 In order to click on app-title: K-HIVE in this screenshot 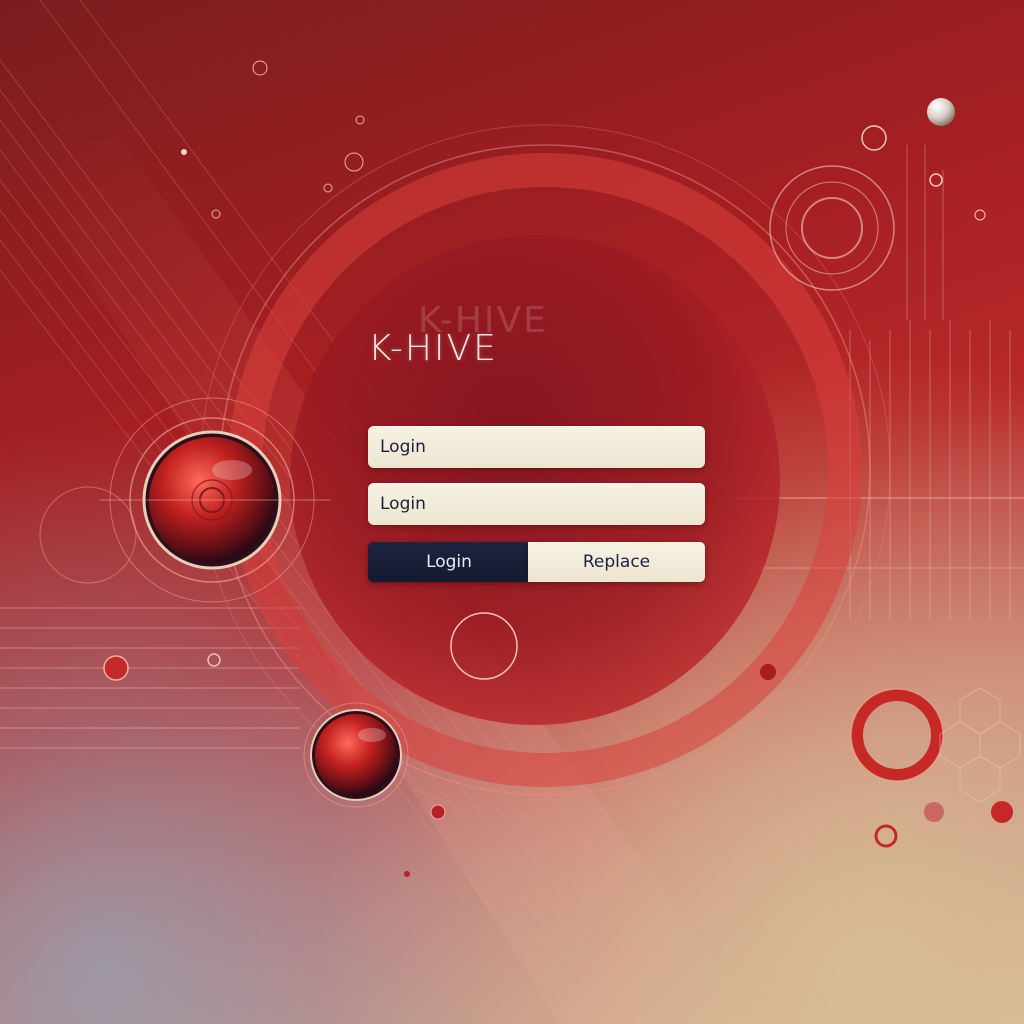, I will do `click(433, 348)`.